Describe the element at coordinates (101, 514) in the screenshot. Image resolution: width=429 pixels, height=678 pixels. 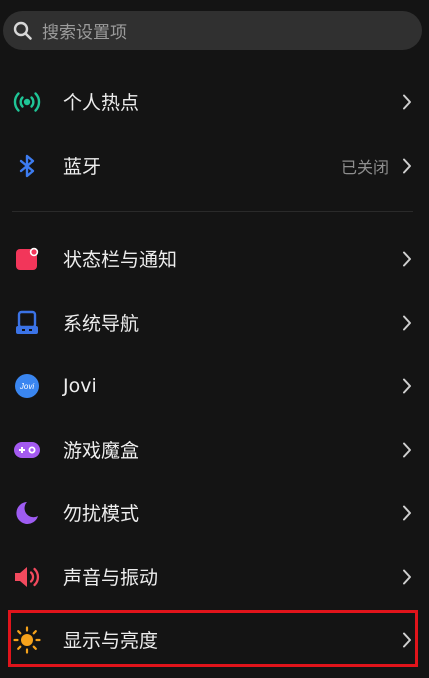
I see `settings-item-label: 勿扰模式` at that location.